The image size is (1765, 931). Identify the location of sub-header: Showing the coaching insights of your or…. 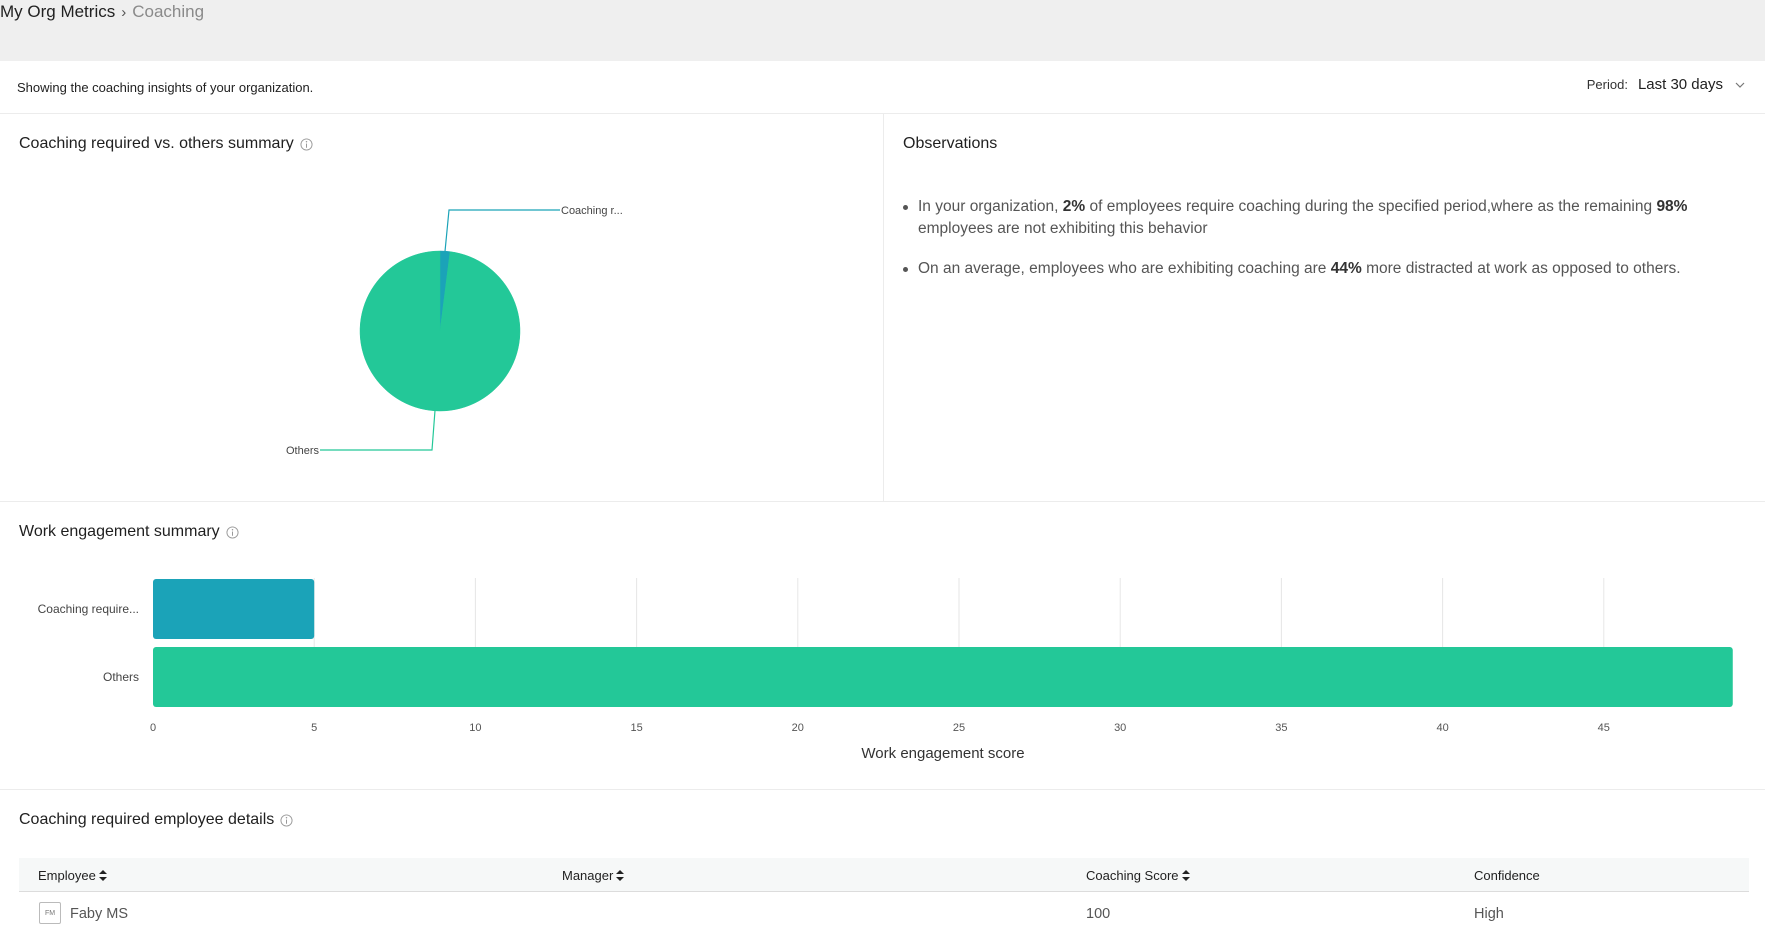
(882, 87).